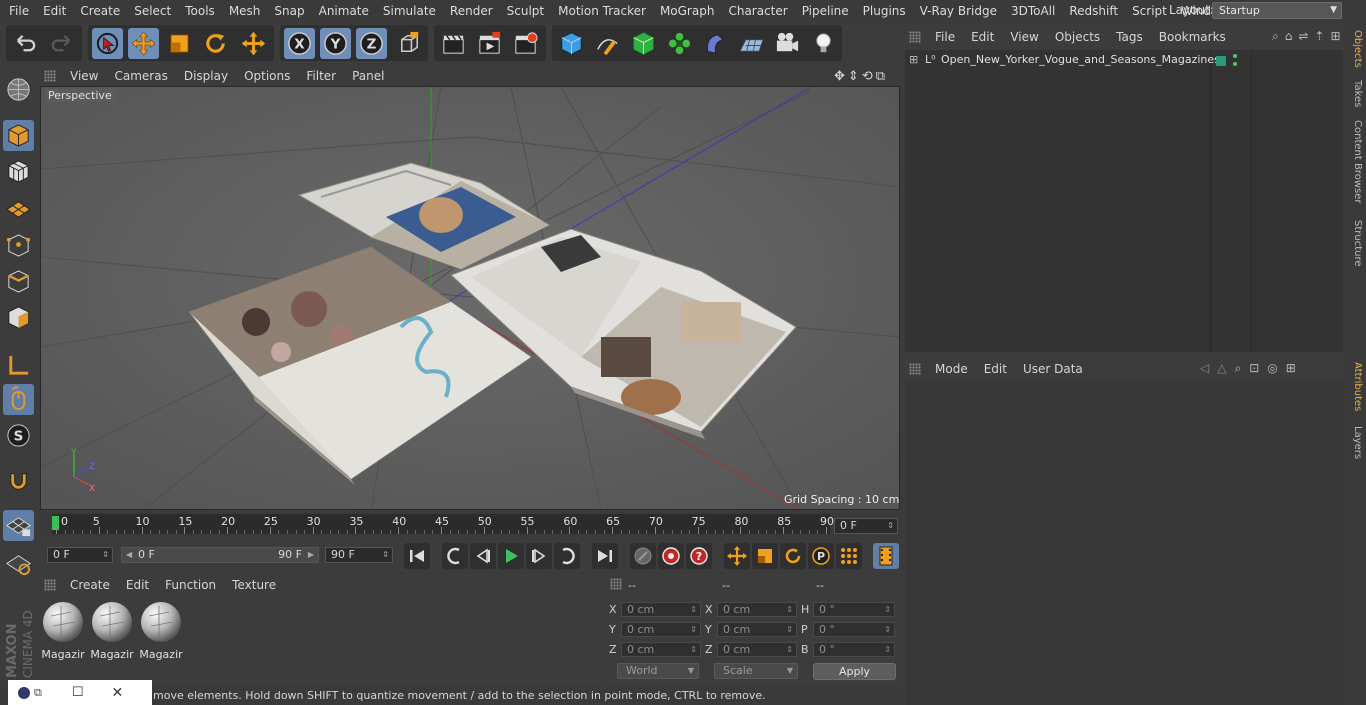 This screenshot has width=1366, height=705. What do you see at coordinates (607, 43) in the screenshot?
I see `pen-spline-button` at bounding box center [607, 43].